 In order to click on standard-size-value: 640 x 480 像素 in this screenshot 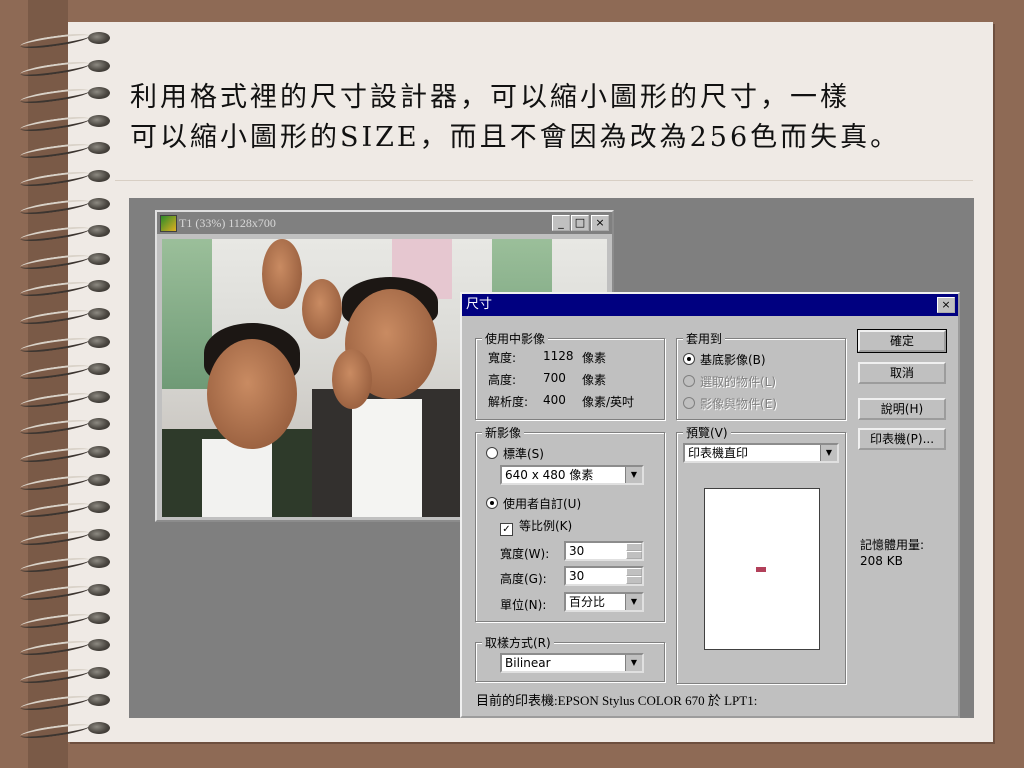, I will do `click(549, 475)`.